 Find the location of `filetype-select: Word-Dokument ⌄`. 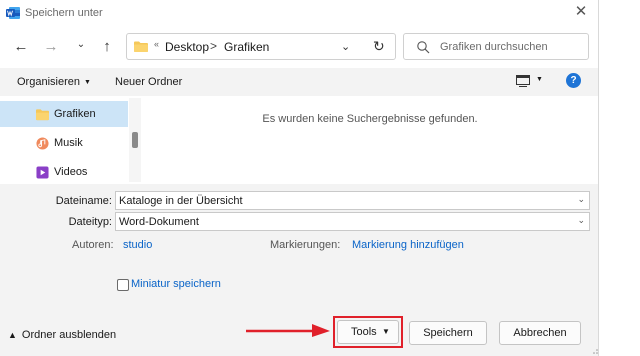

filetype-select: Word-Dokument ⌄ is located at coordinates (352, 221).